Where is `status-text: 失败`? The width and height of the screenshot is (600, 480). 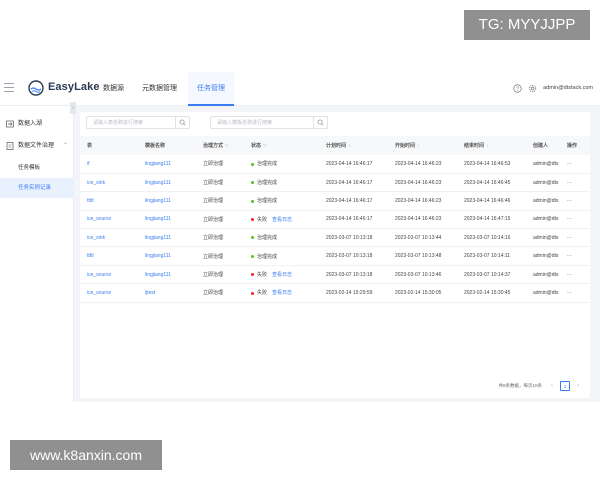
status-text: 失败 is located at coordinates (262, 275).